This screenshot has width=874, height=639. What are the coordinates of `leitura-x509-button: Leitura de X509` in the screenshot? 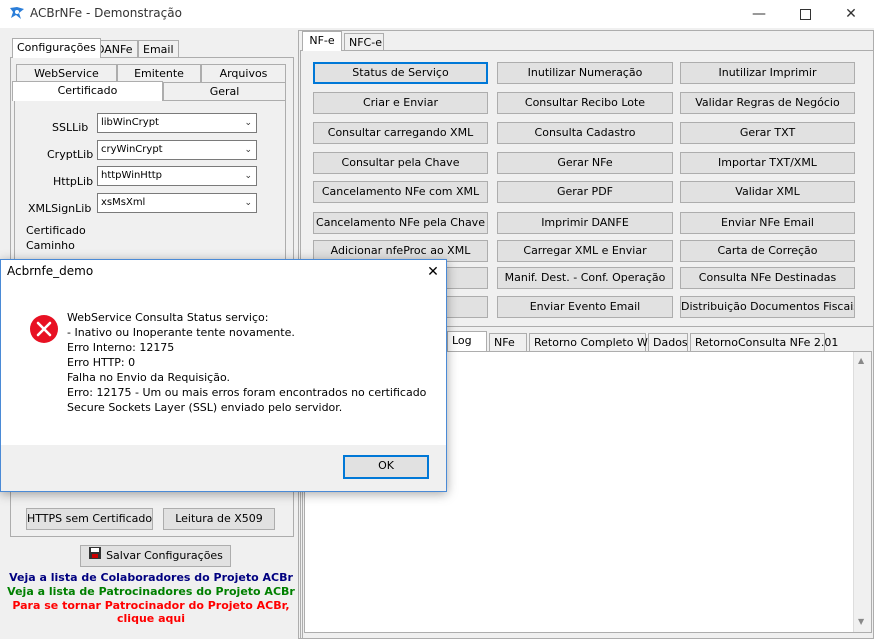 It's located at (219, 519).